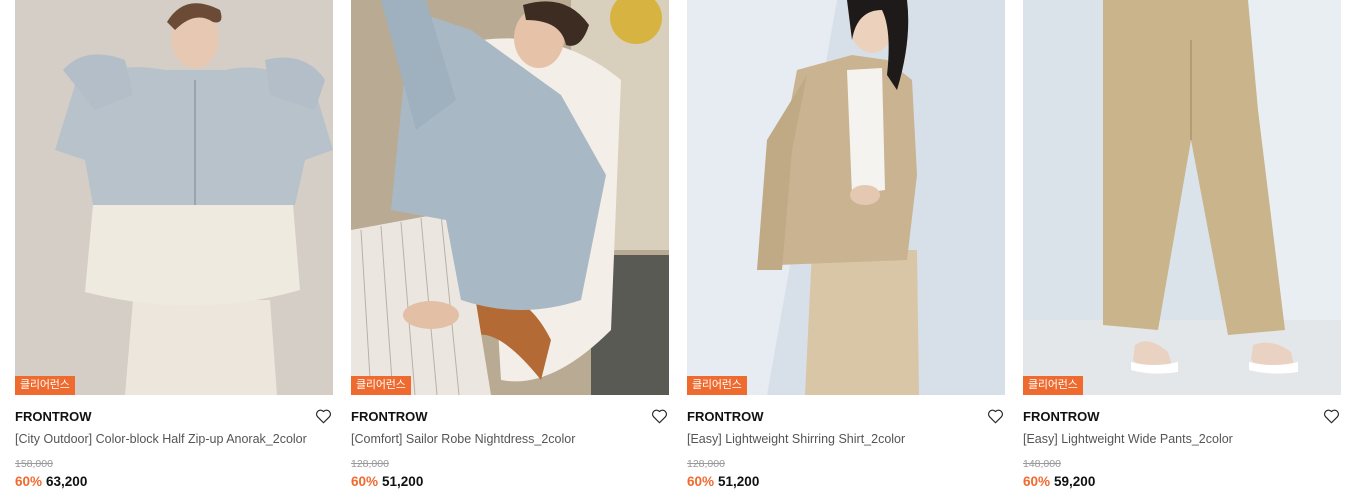 The image size is (1347, 495). What do you see at coordinates (1182, 439) in the screenshot?
I see `product-title: [Easy] Lightweight Wide Pants_2color` at bounding box center [1182, 439].